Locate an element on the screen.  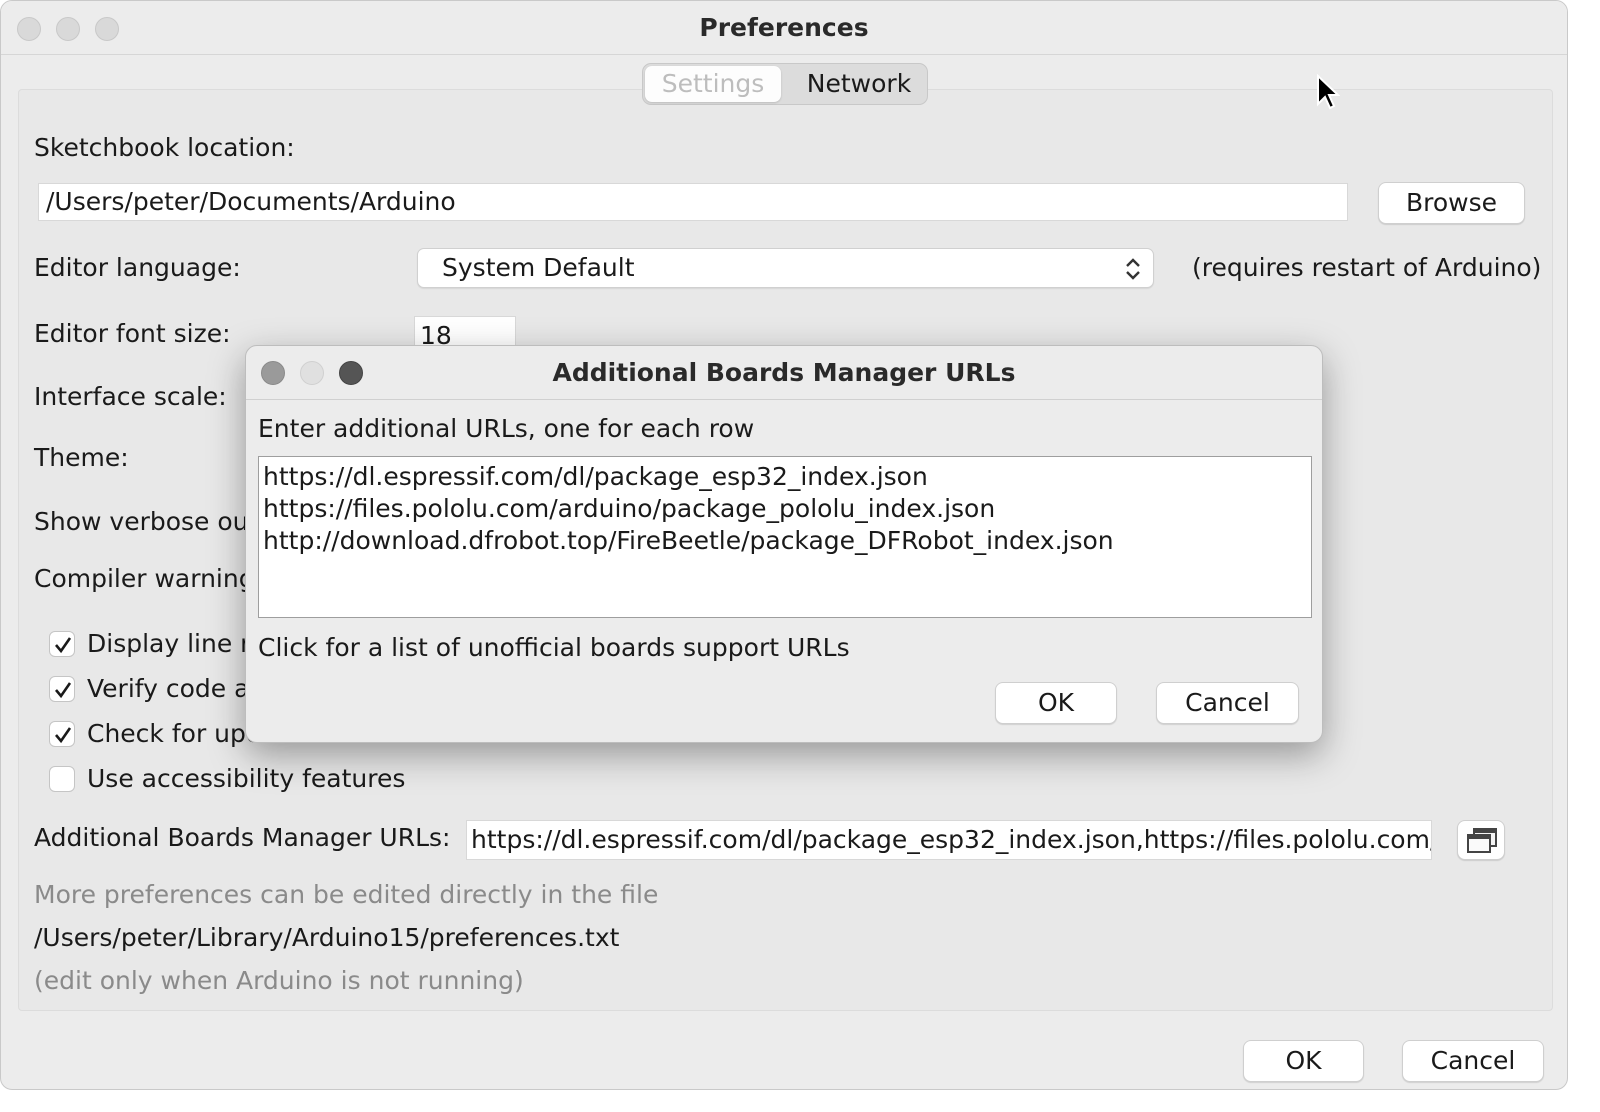
boards-urls-label: Additional Boards Manager URLs: is located at coordinates (242, 837).